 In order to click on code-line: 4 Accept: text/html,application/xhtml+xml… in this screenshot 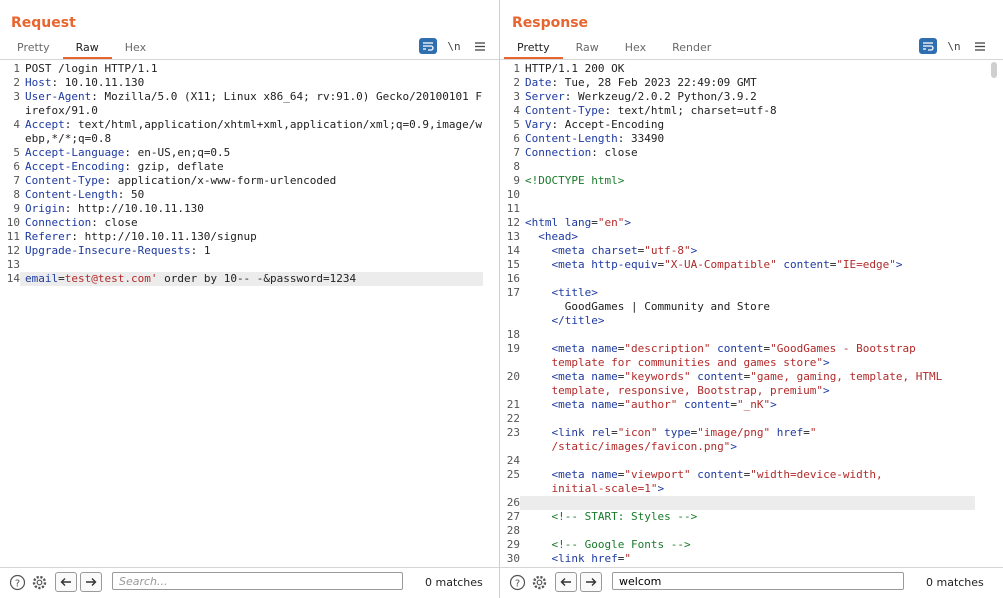, I will do `click(249, 132)`.